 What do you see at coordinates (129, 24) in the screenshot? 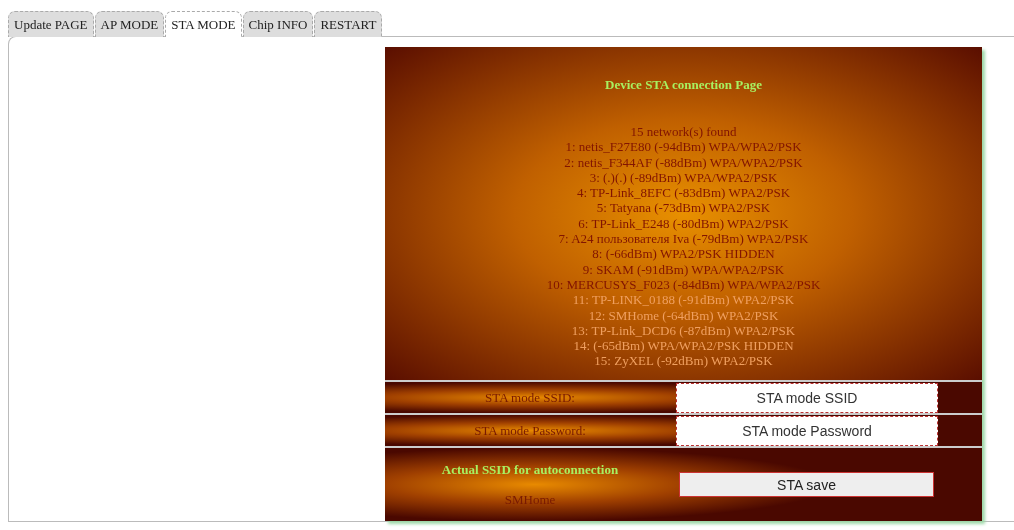
I see `tab: AP MODE` at bounding box center [129, 24].